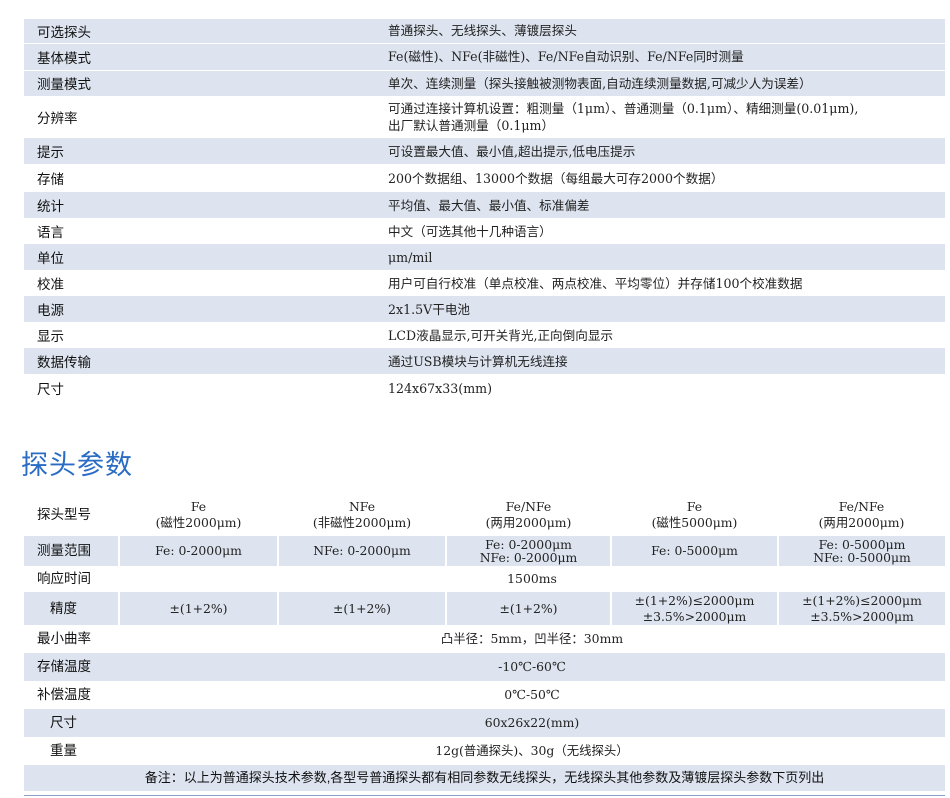 The image size is (950, 798). I want to click on spec-value: 普通探头、无线探头、薄镀层探头, so click(666, 31).